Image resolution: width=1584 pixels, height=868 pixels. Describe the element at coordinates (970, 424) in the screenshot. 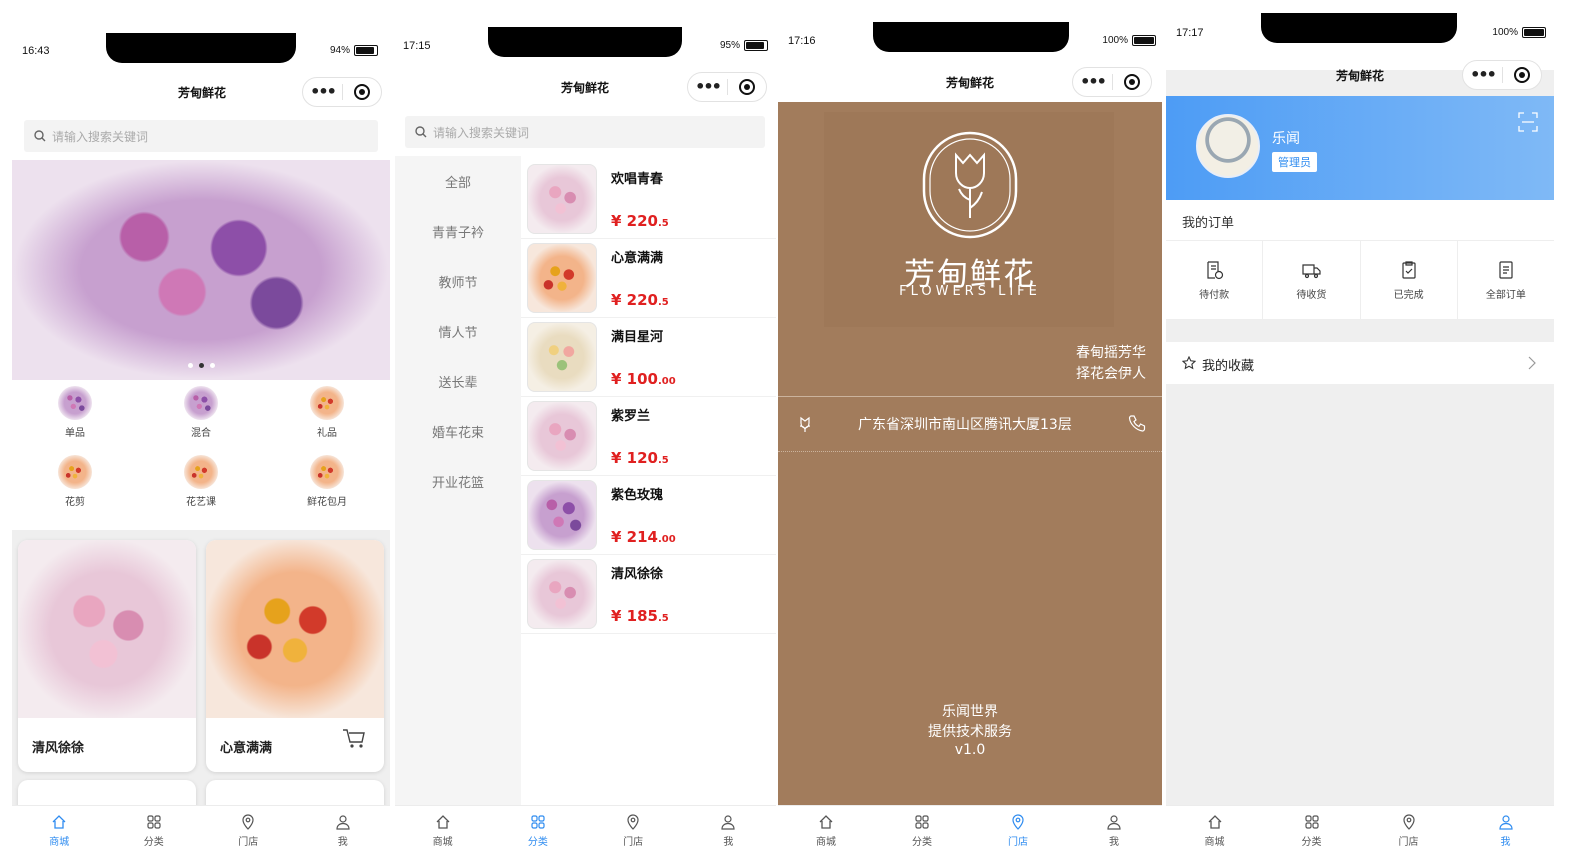

I see `address-row: 广东省深圳市南山区腾讯大厦13层` at that location.